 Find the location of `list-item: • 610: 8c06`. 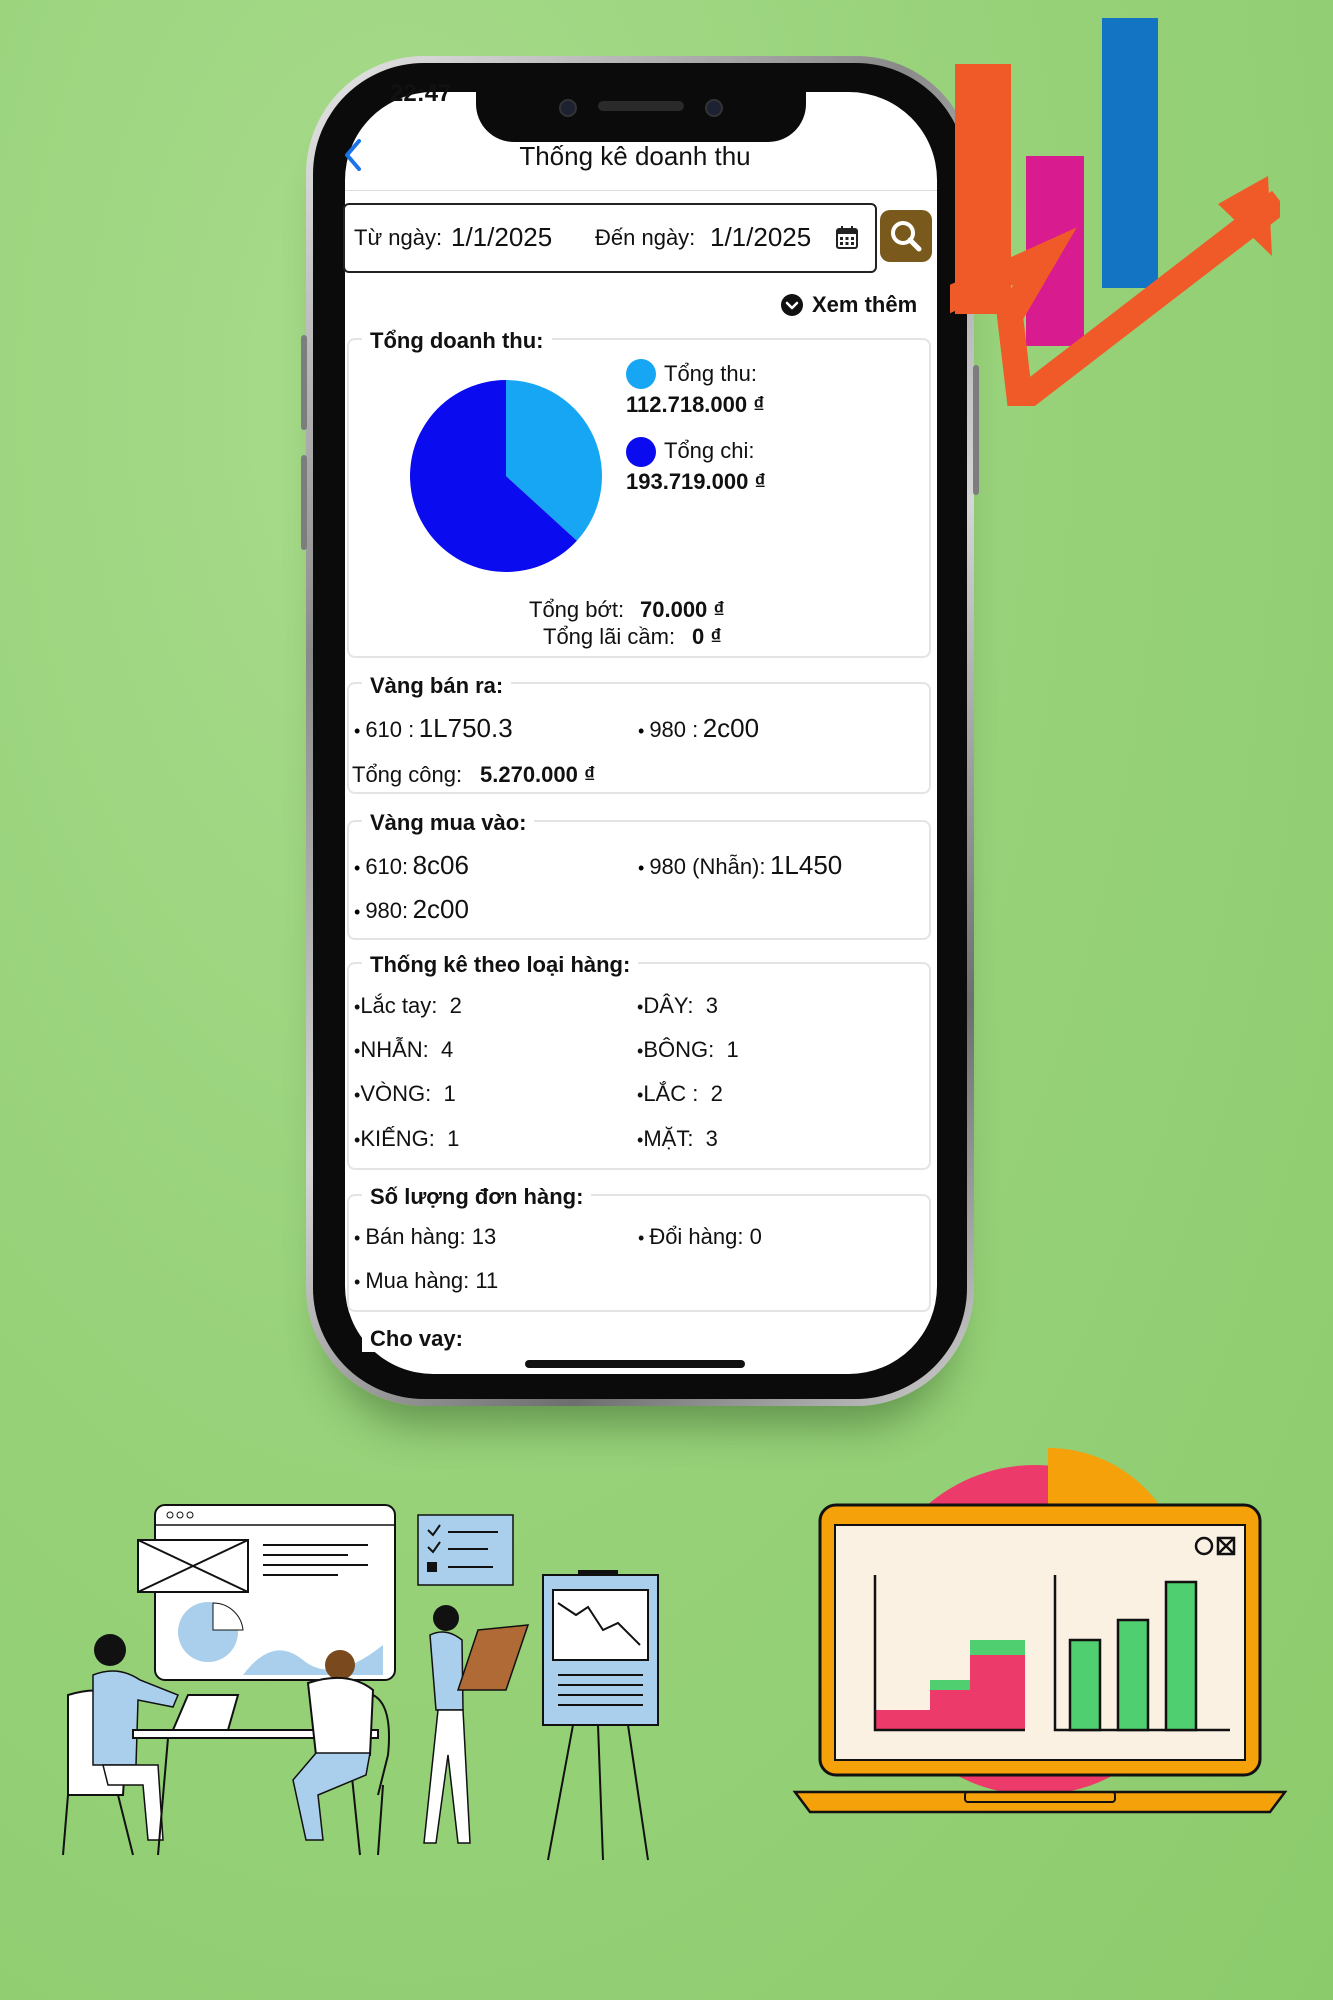

list-item: • 610: 8c06 is located at coordinates (411, 865).